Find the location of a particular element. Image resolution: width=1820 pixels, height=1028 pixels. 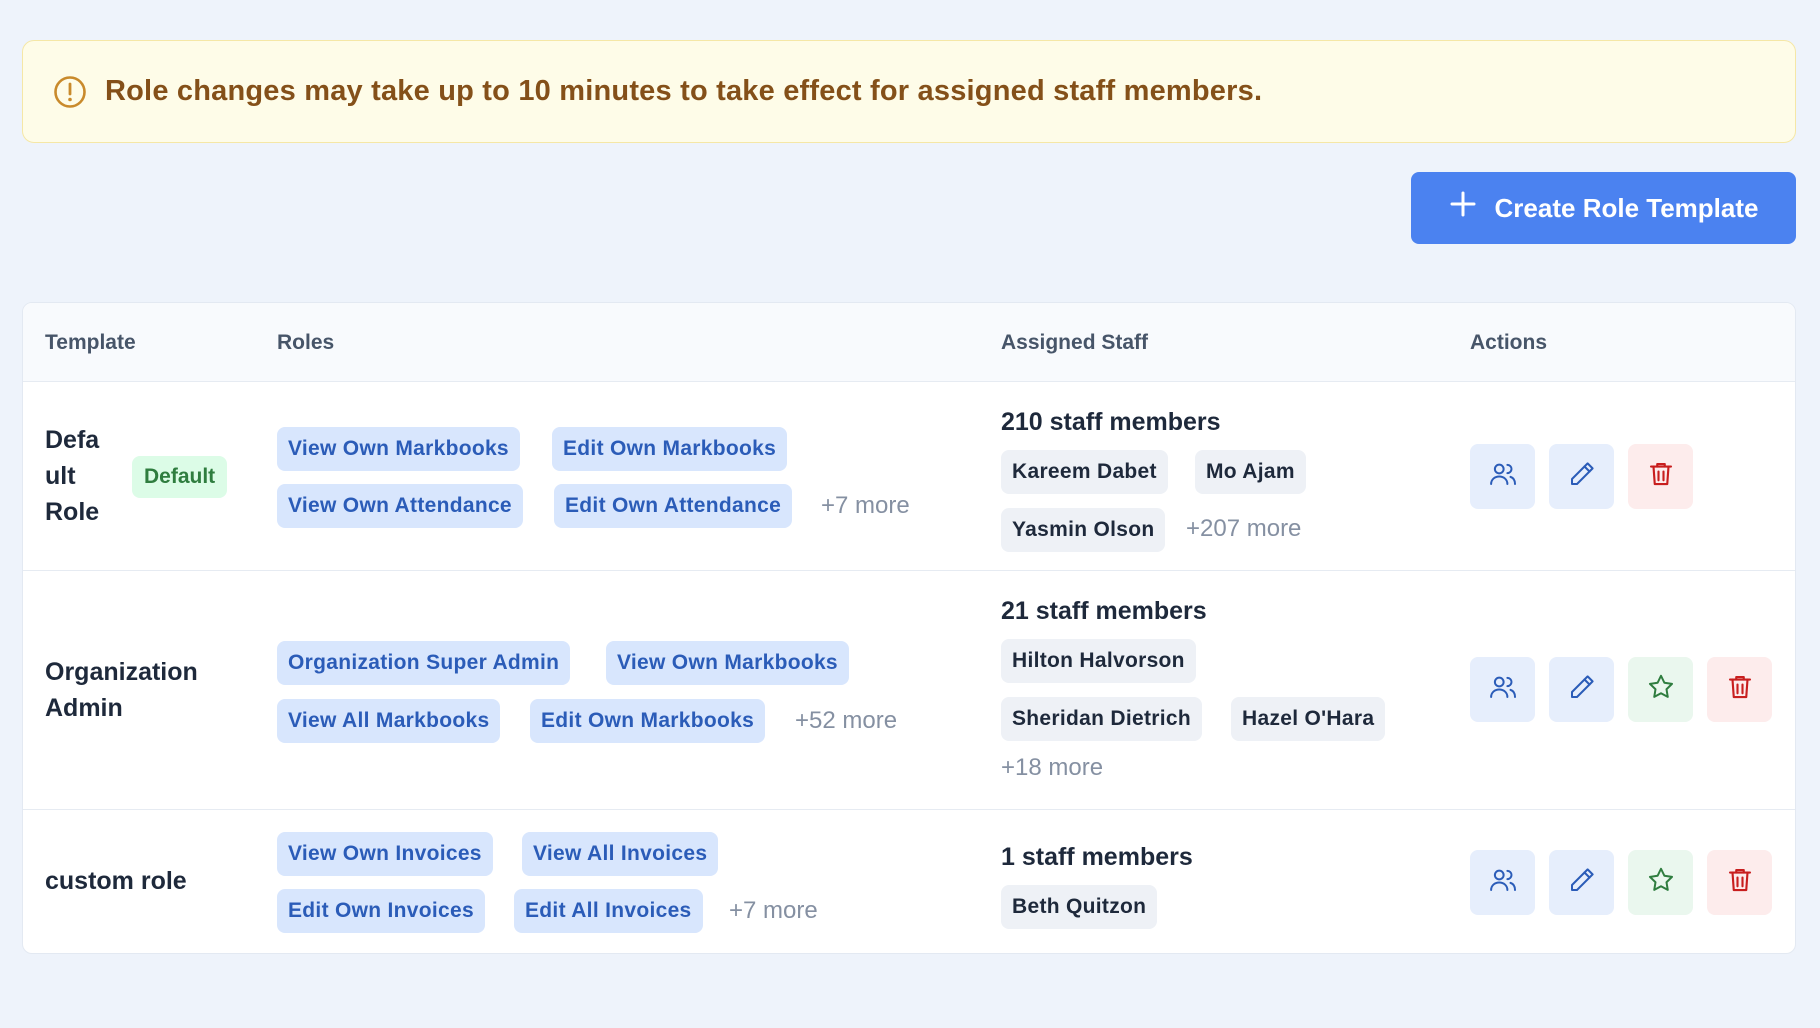

staff-count: 1 staff members is located at coordinates (1097, 857).